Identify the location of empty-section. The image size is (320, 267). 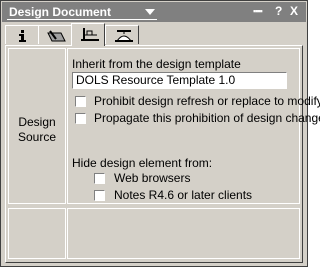
(183, 233).